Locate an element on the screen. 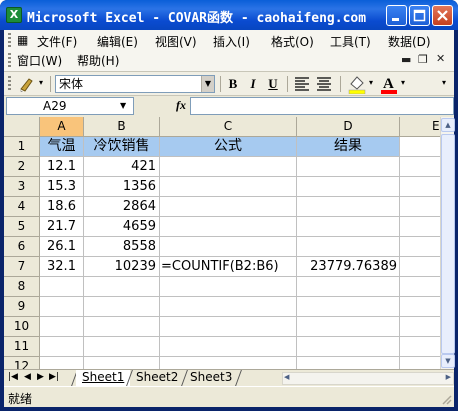 The image size is (458, 411). cell-a1: 气温 is located at coordinates (62, 147).